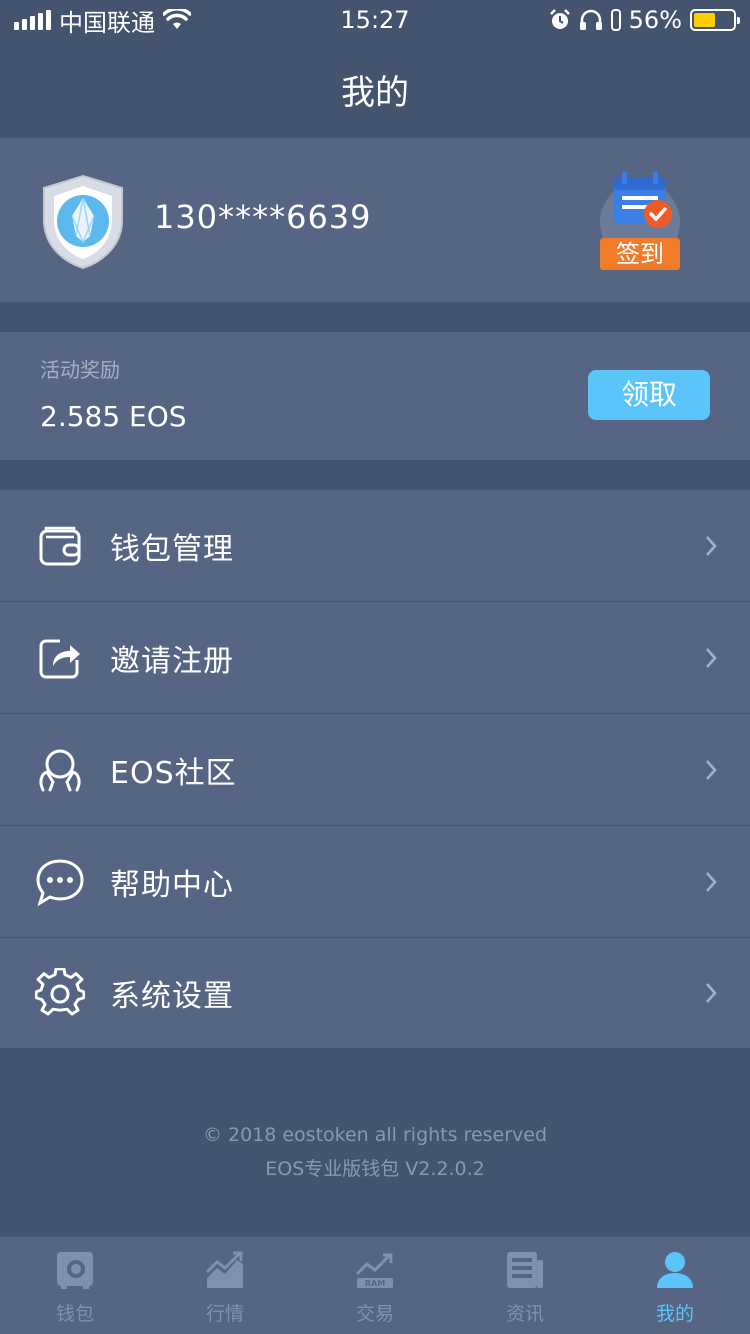 The image size is (750, 1334). Describe the element at coordinates (172, 996) in the screenshot. I see `menu-label: 系统设置` at that location.